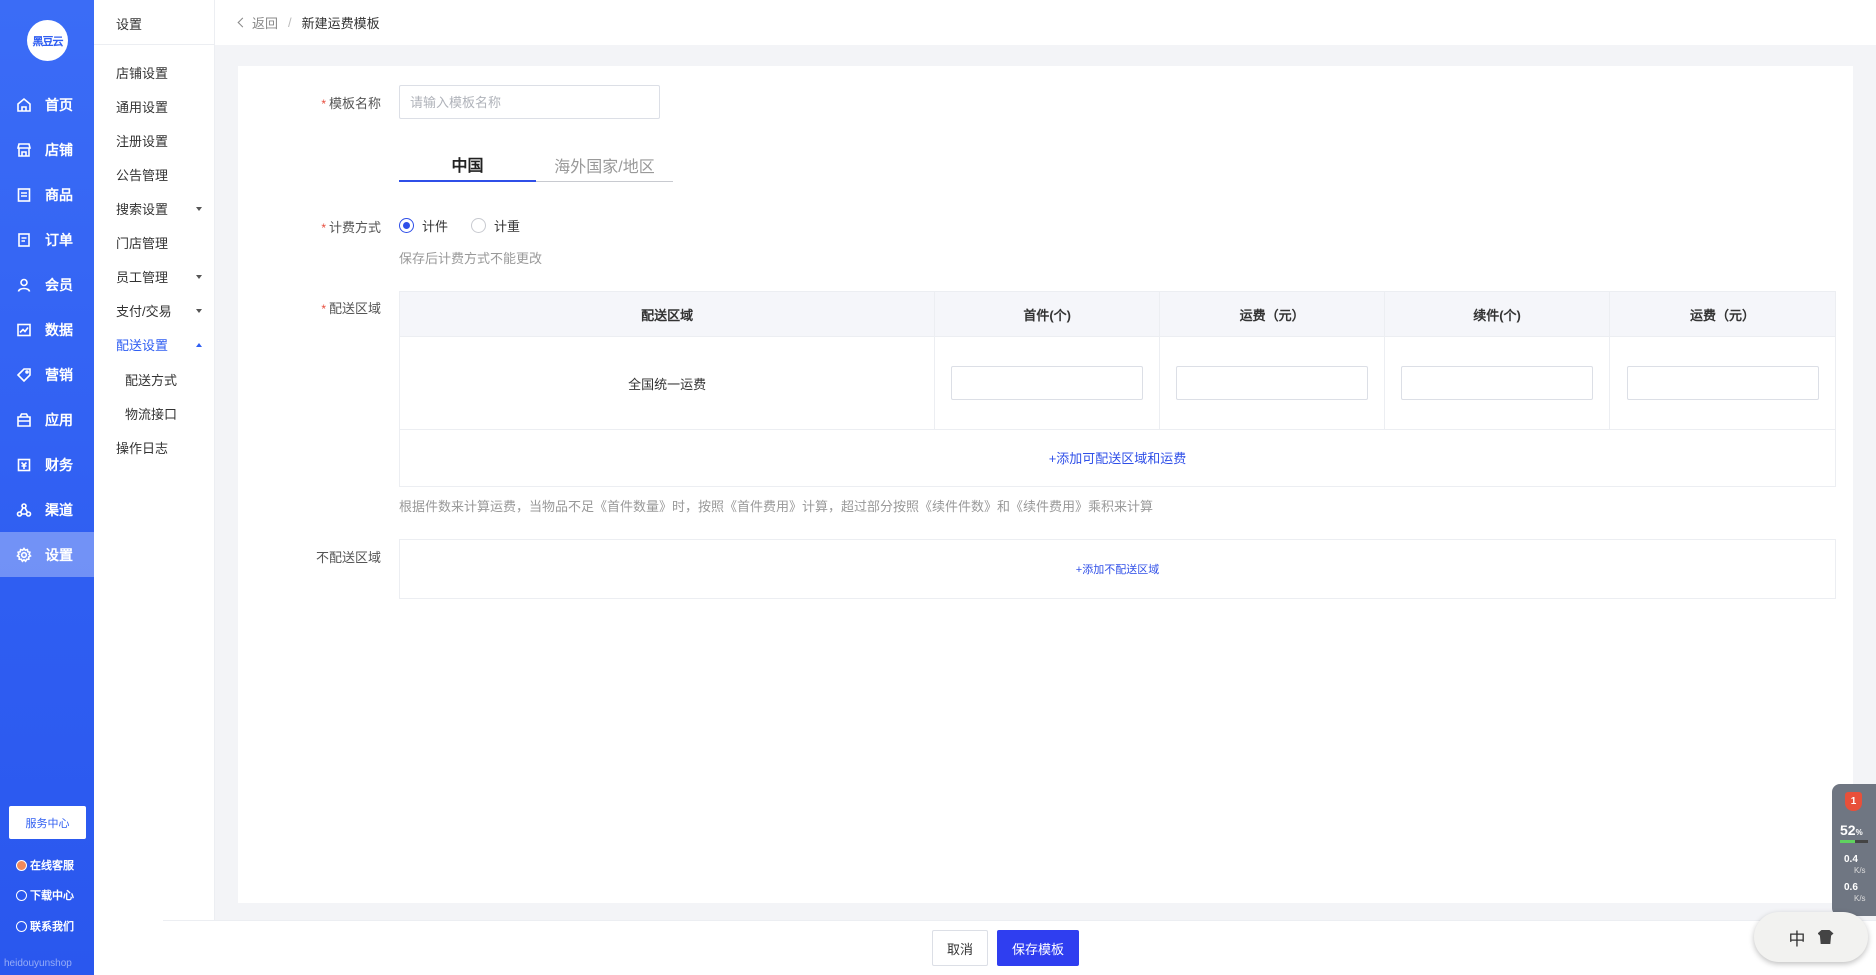  I want to click on service-center-button: 服务中心, so click(47, 822).